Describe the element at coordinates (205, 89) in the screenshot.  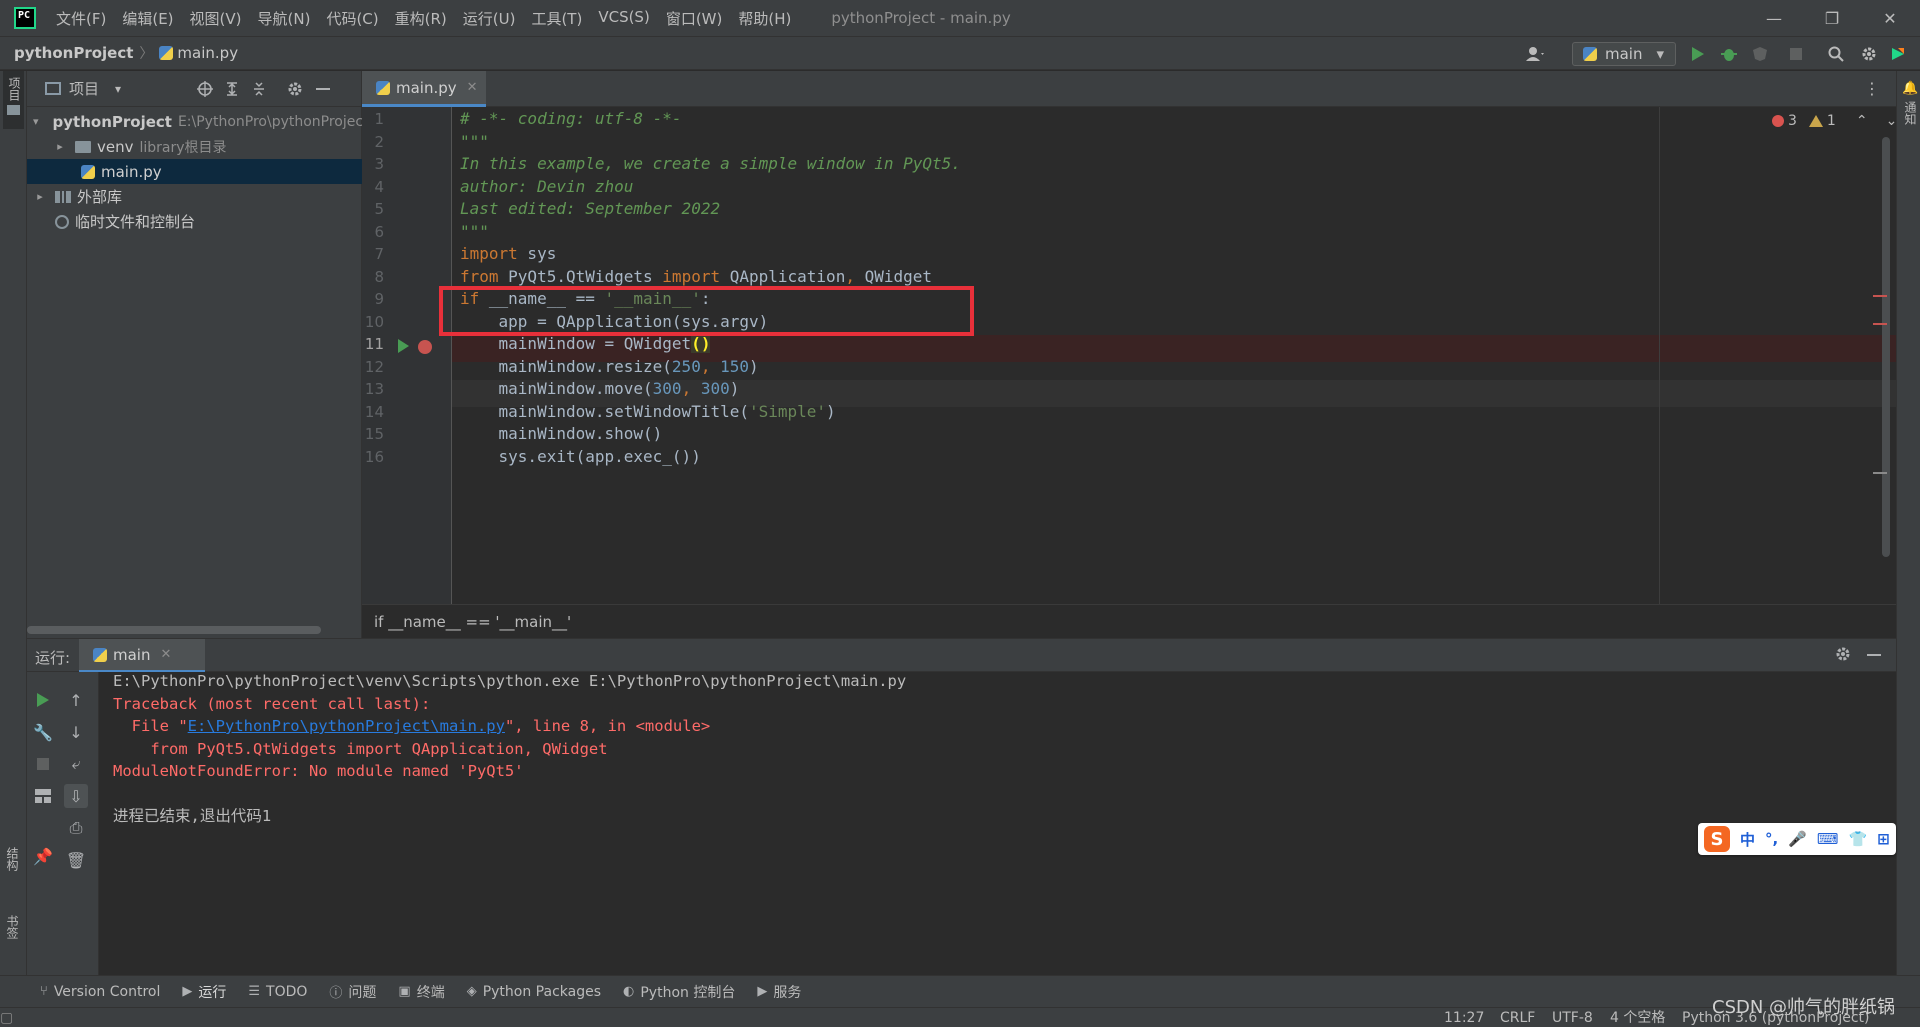
I see `locate-file-icon` at that location.